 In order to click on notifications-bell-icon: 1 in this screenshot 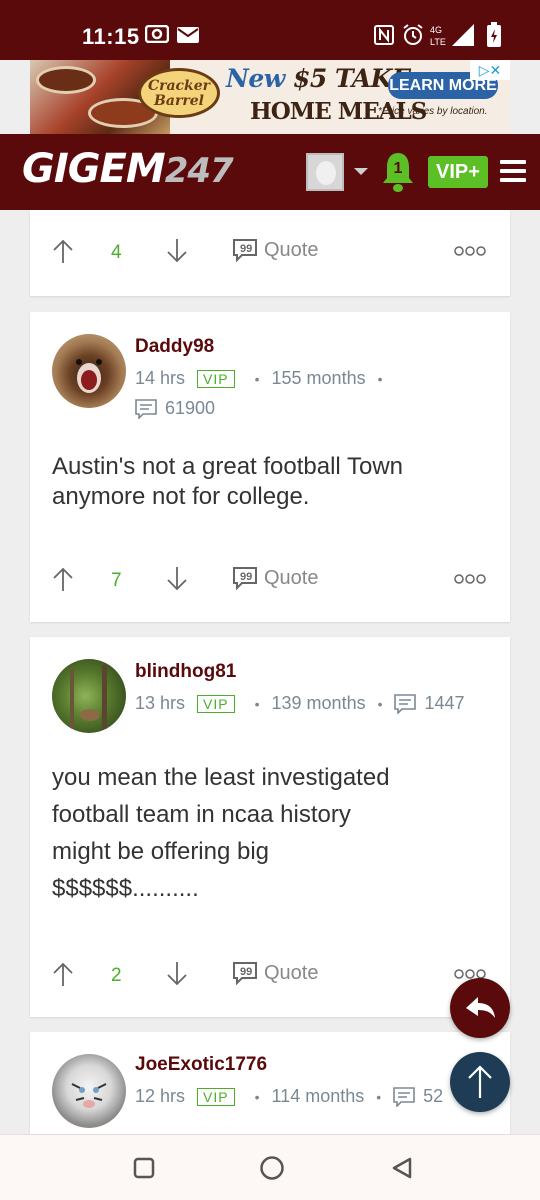, I will do `click(398, 172)`.